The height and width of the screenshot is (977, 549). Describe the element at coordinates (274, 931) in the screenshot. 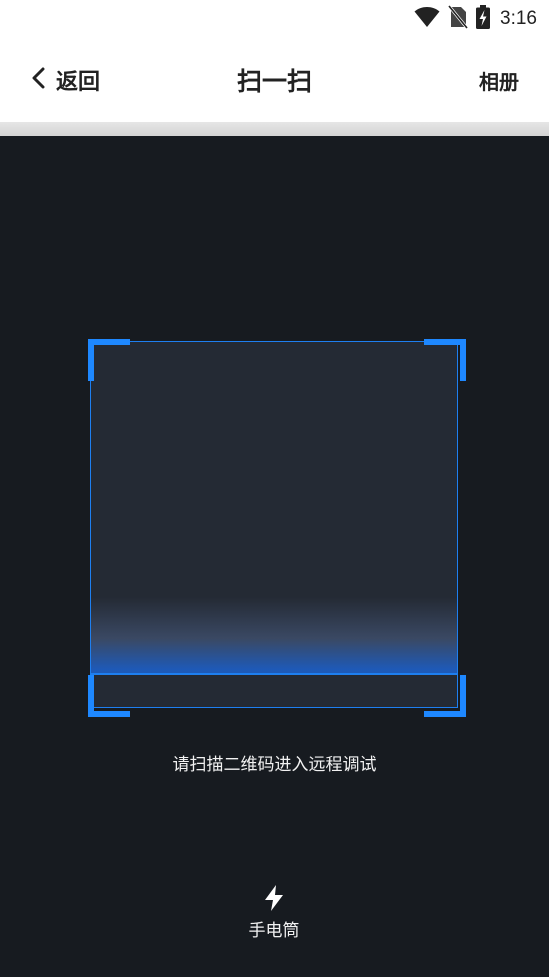

I see `flashlight-label: 手电筒` at that location.